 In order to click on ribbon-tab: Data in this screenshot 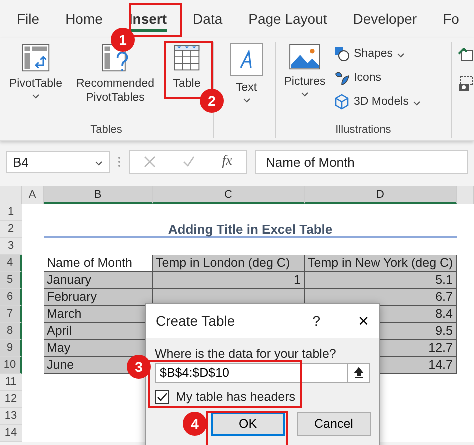, I will do `click(208, 19)`.